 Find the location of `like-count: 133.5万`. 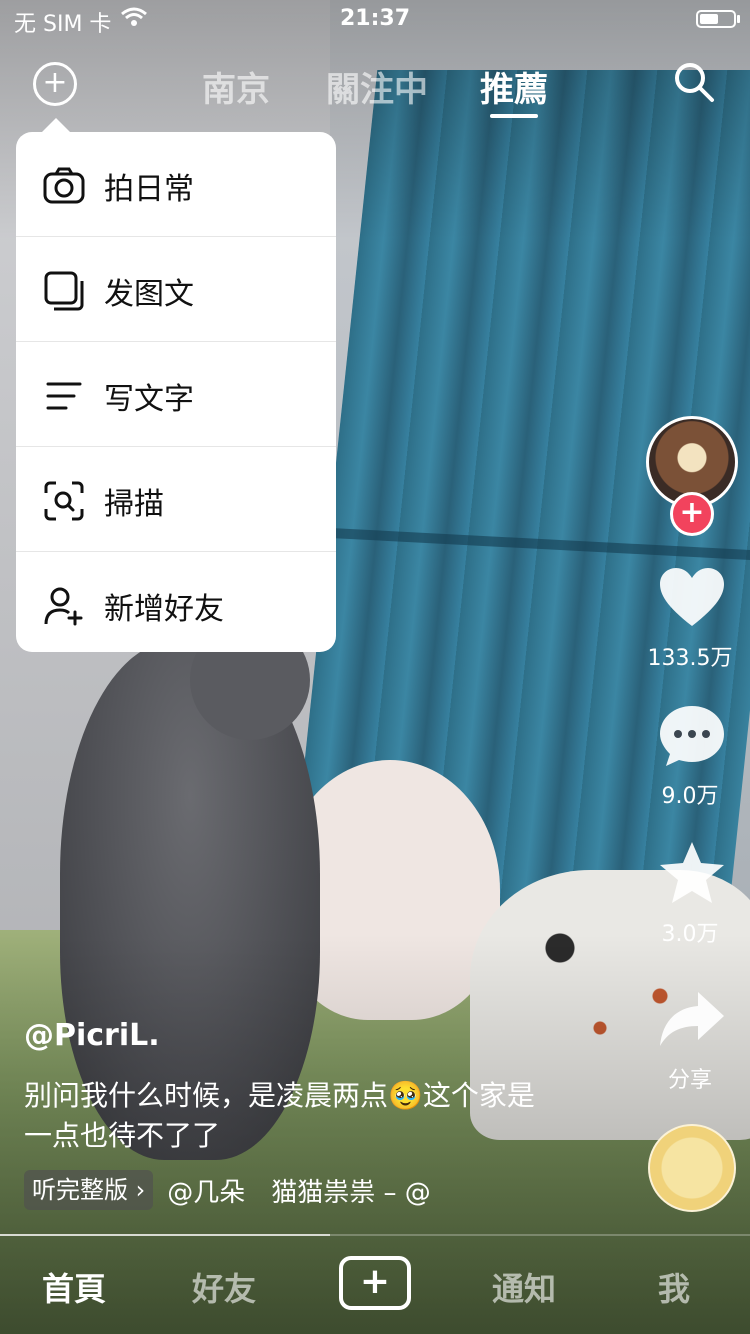

like-count: 133.5万 is located at coordinates (690, 658).